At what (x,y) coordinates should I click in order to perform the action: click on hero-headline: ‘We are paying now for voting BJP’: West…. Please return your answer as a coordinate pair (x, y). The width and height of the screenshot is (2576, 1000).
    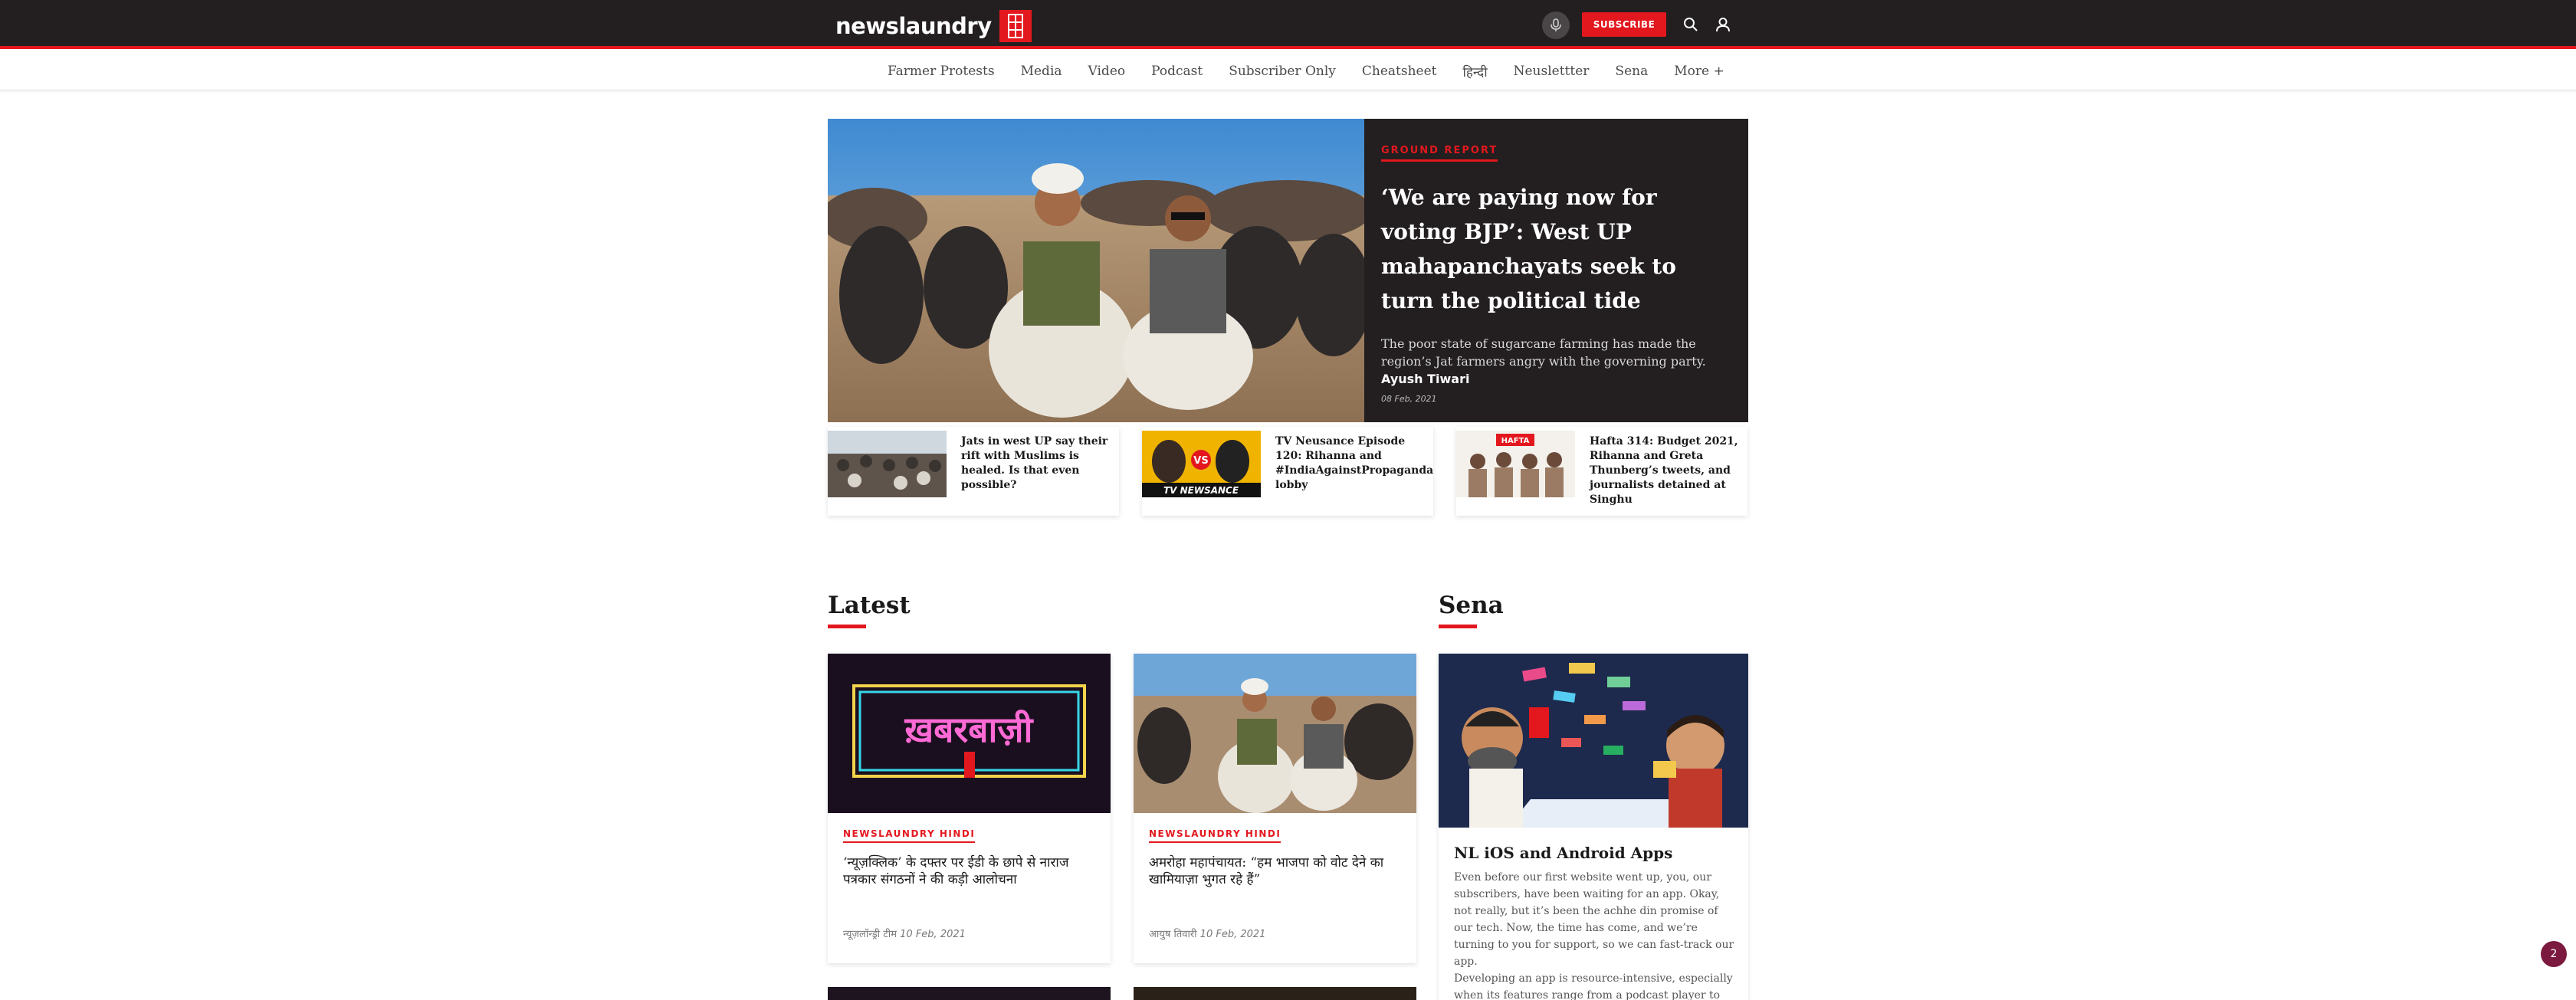
    Looking at the image, I should click on (1556, 249).